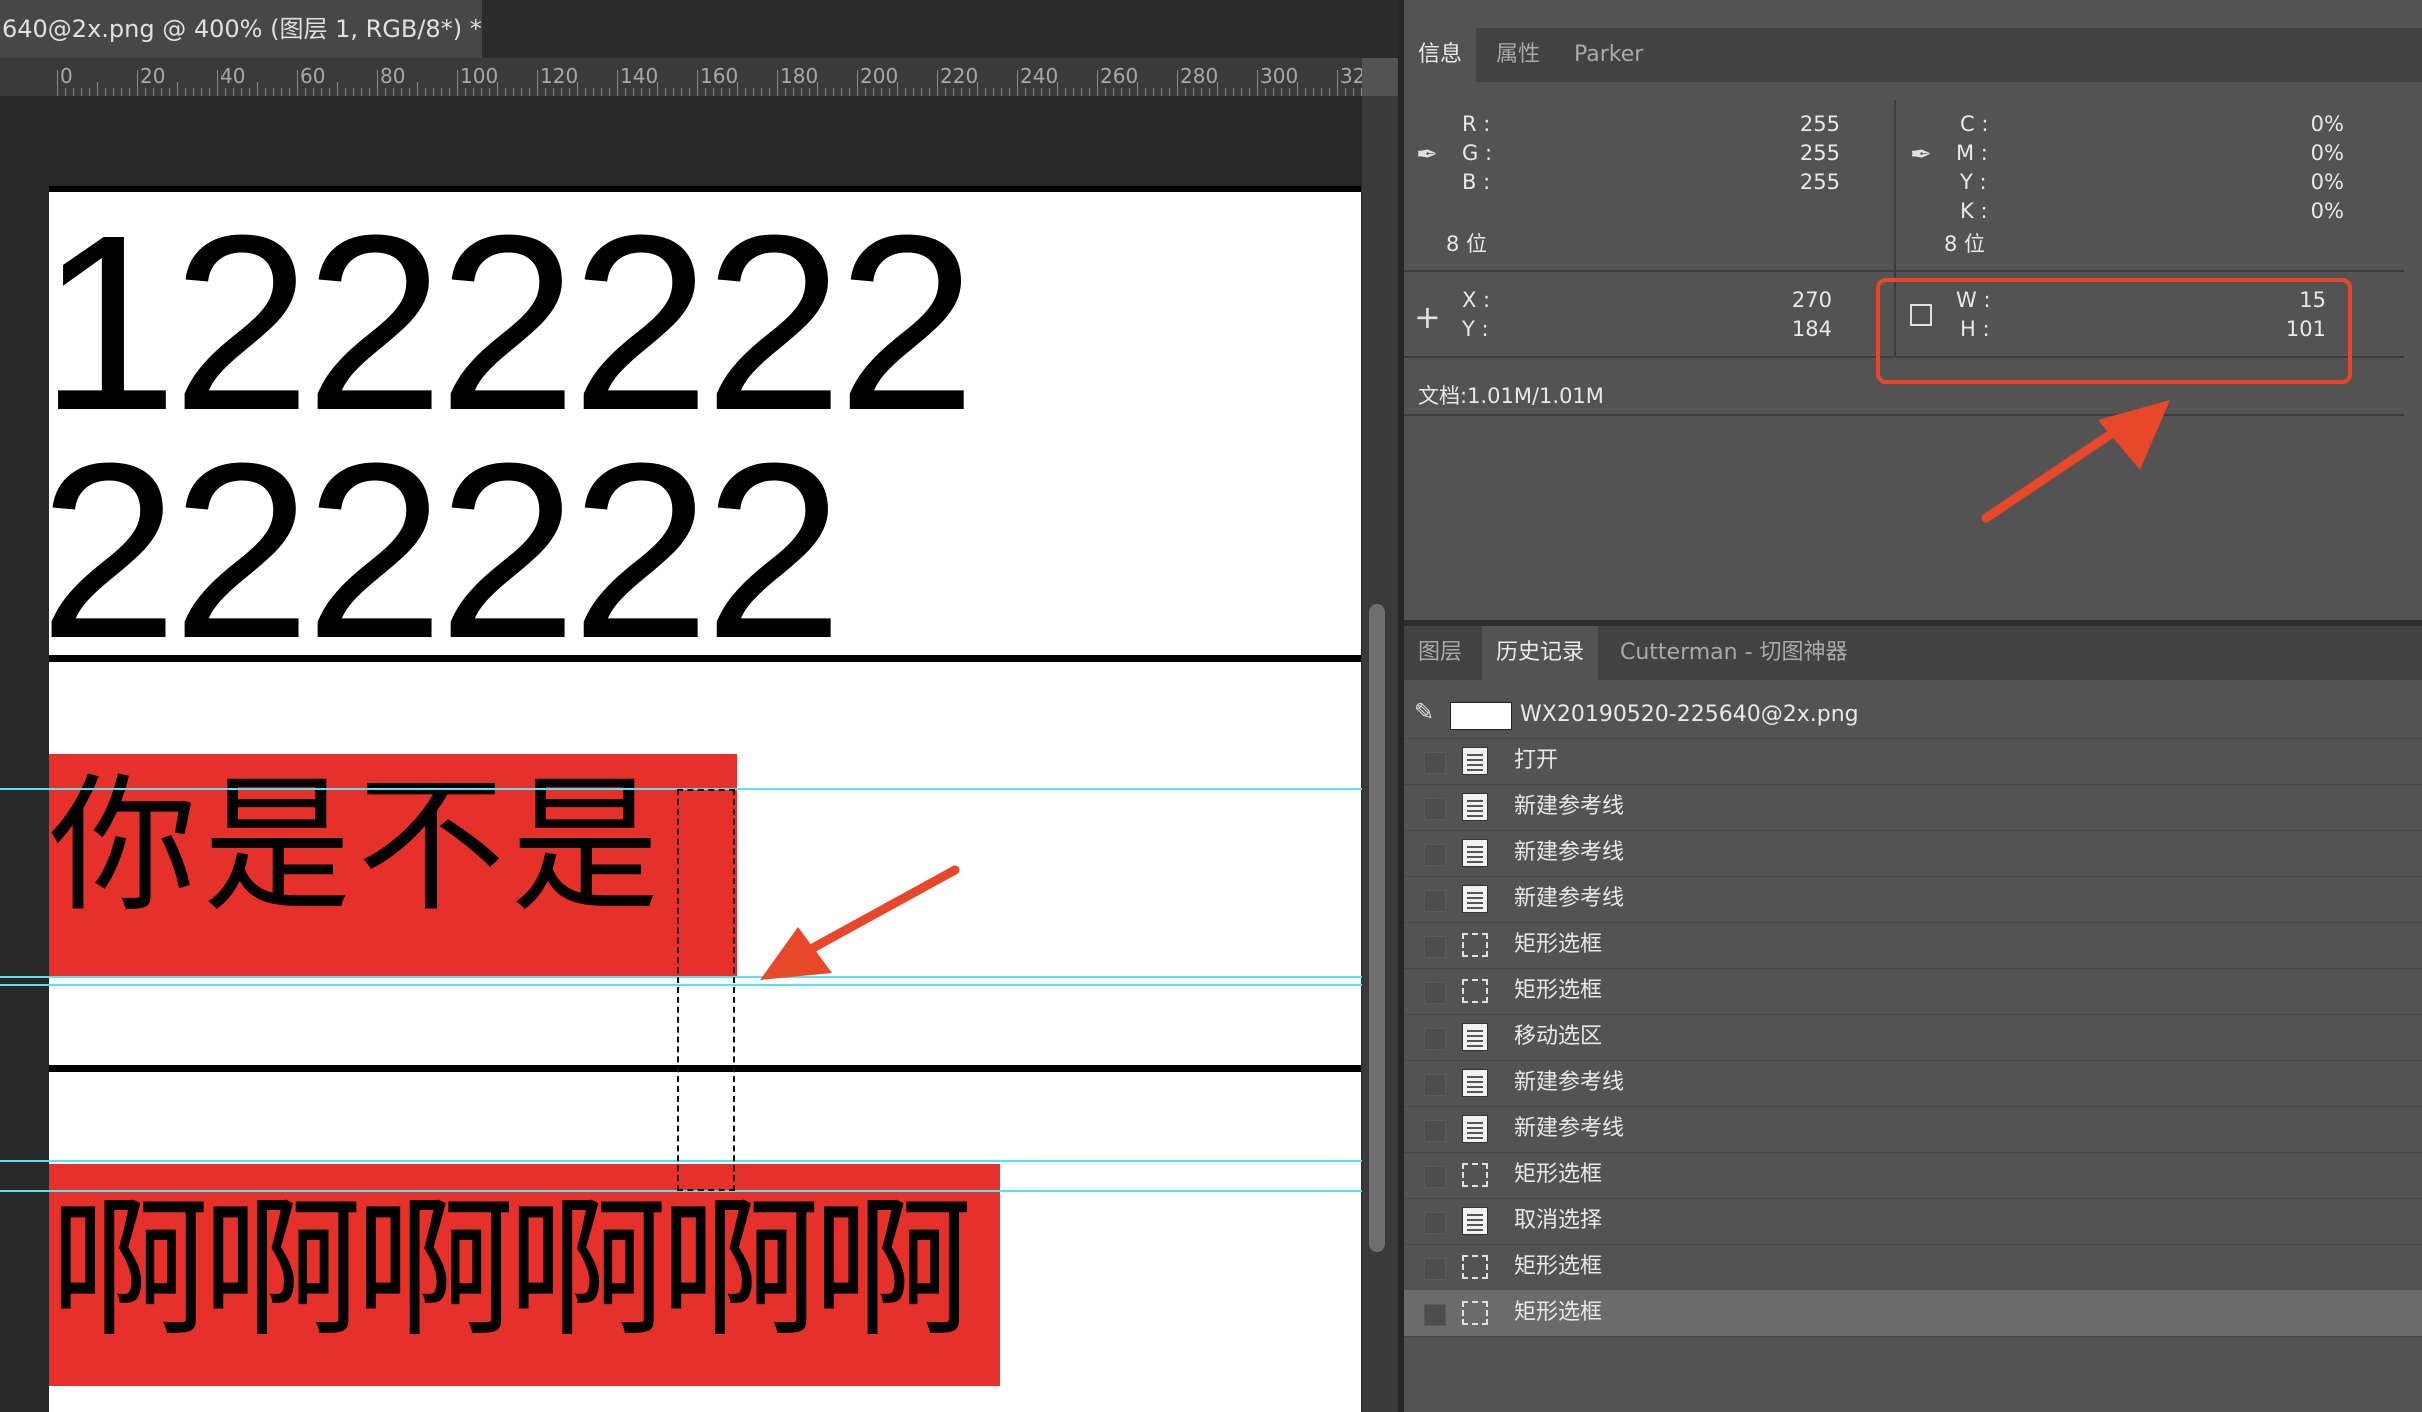  I want to click on tab-properties: 属性, so click(1518, 55).